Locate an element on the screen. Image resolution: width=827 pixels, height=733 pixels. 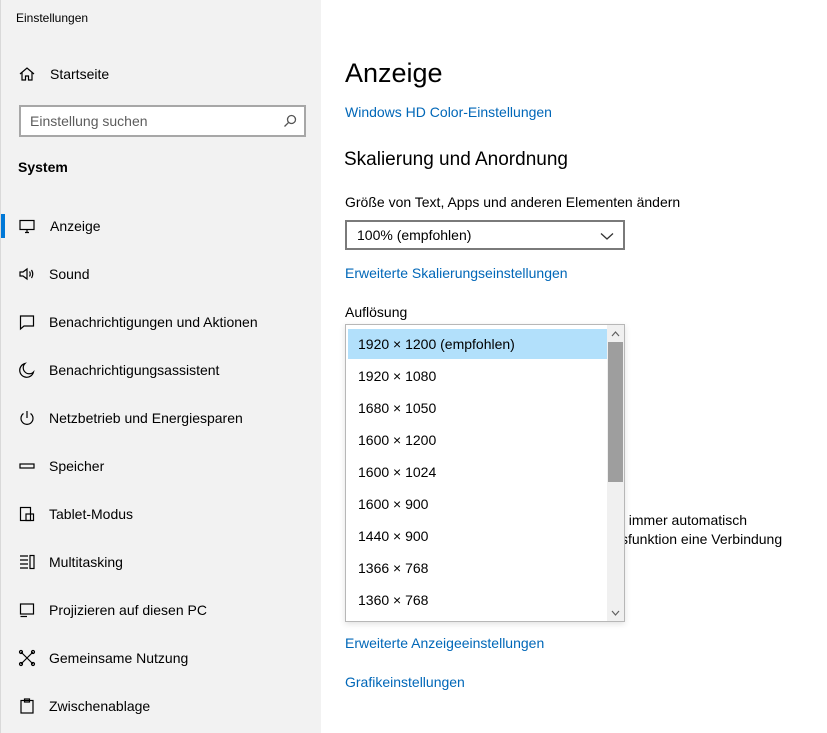
sidebar-item-label: Gemeinsame Nutzung is located at coordinates (119, 658).